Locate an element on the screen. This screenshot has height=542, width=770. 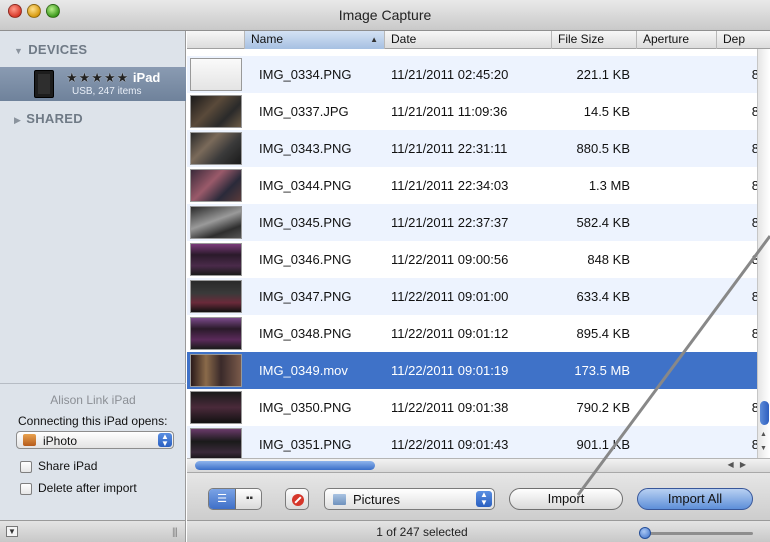
table-row: IMG_0347.PNG 11/22/2011 09:01:00 633.4 KB 8 is located at coordinates (478, 296).